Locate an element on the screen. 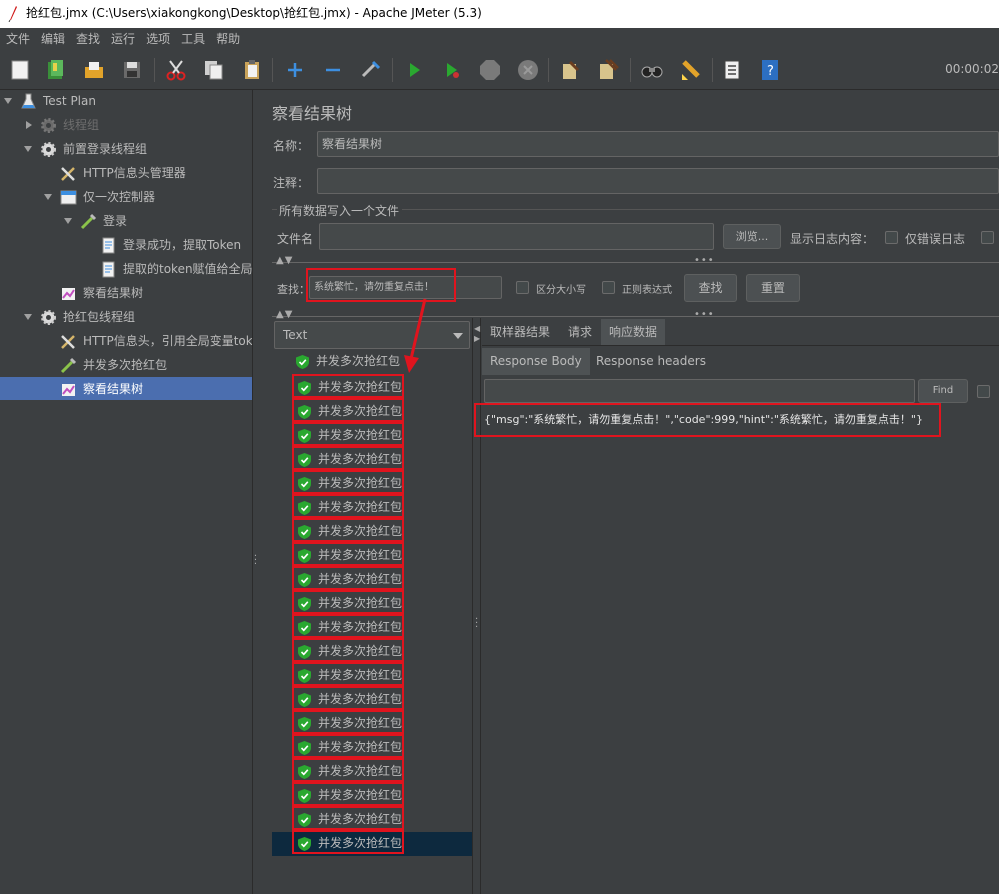  search-icon is located at coordinates (652, 70).